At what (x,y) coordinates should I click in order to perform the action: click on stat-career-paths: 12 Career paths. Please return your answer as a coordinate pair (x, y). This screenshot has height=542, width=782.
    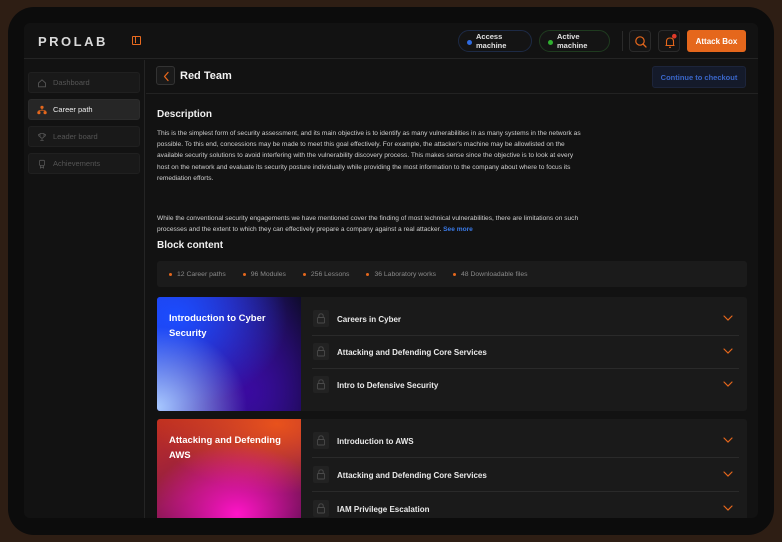
    Looking at the image, I should click on (197, 274).